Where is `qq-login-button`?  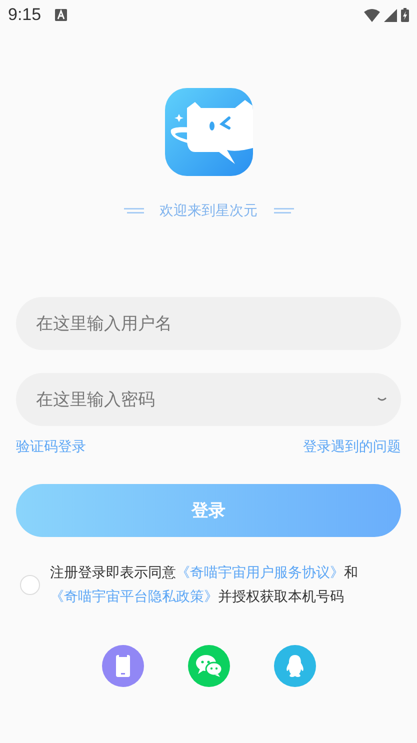
qq-login-button is located at coordinates (295, 666).